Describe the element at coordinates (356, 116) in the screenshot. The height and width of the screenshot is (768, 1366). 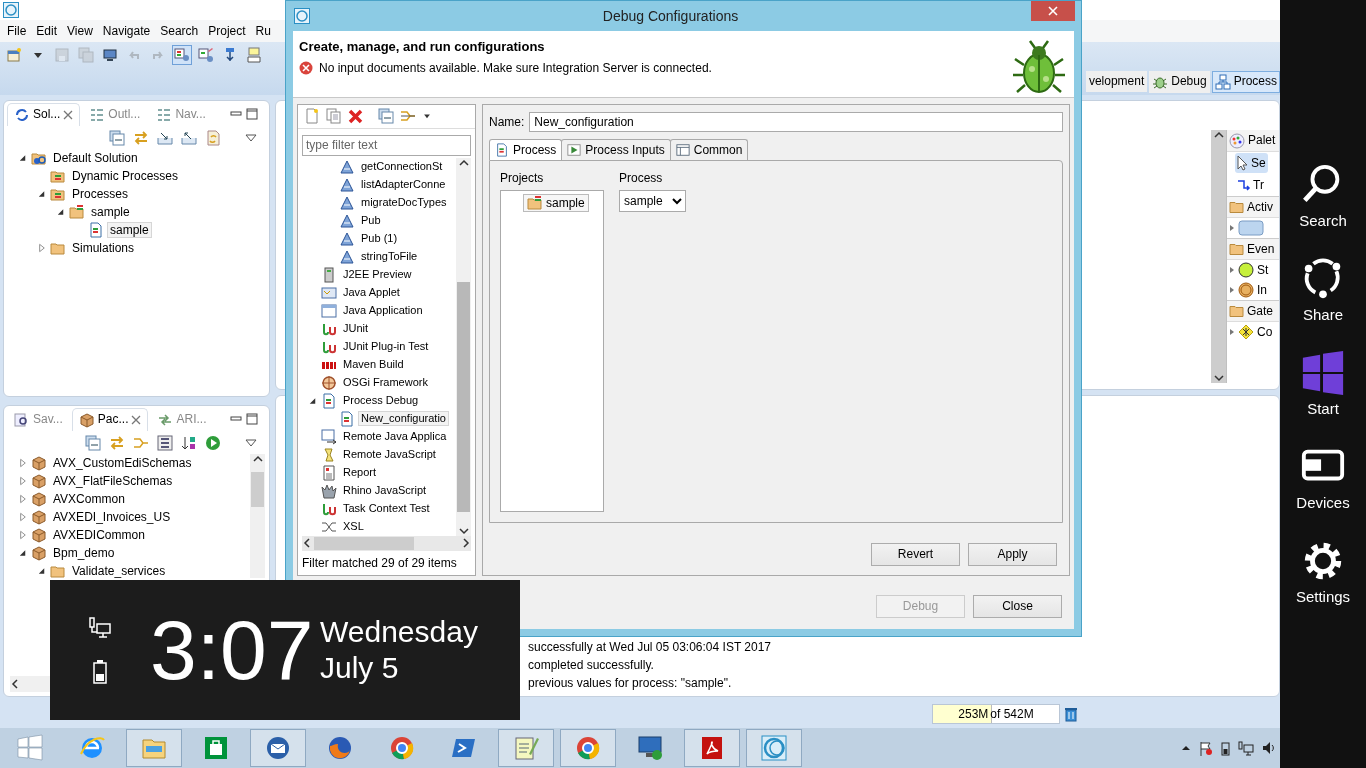
I see `delete-icon` at that location.